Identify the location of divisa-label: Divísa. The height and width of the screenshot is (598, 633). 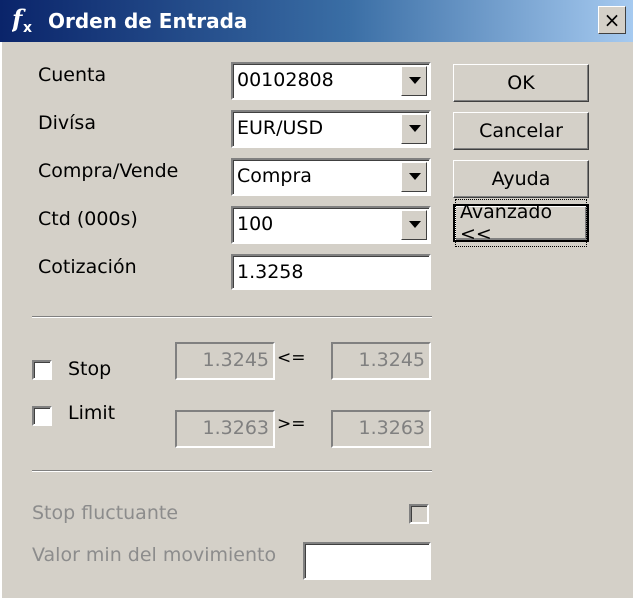
(67, 123).